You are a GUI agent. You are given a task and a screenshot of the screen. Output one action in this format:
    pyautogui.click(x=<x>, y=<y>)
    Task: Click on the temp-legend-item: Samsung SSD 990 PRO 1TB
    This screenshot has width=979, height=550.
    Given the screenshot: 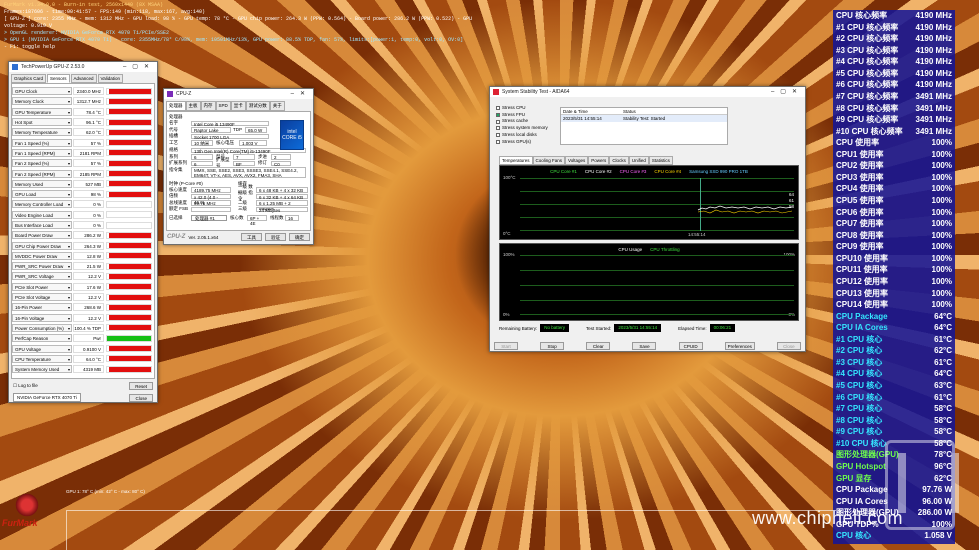 What is the action you would take?
    pyautogui.click(x=718, y=171)
    